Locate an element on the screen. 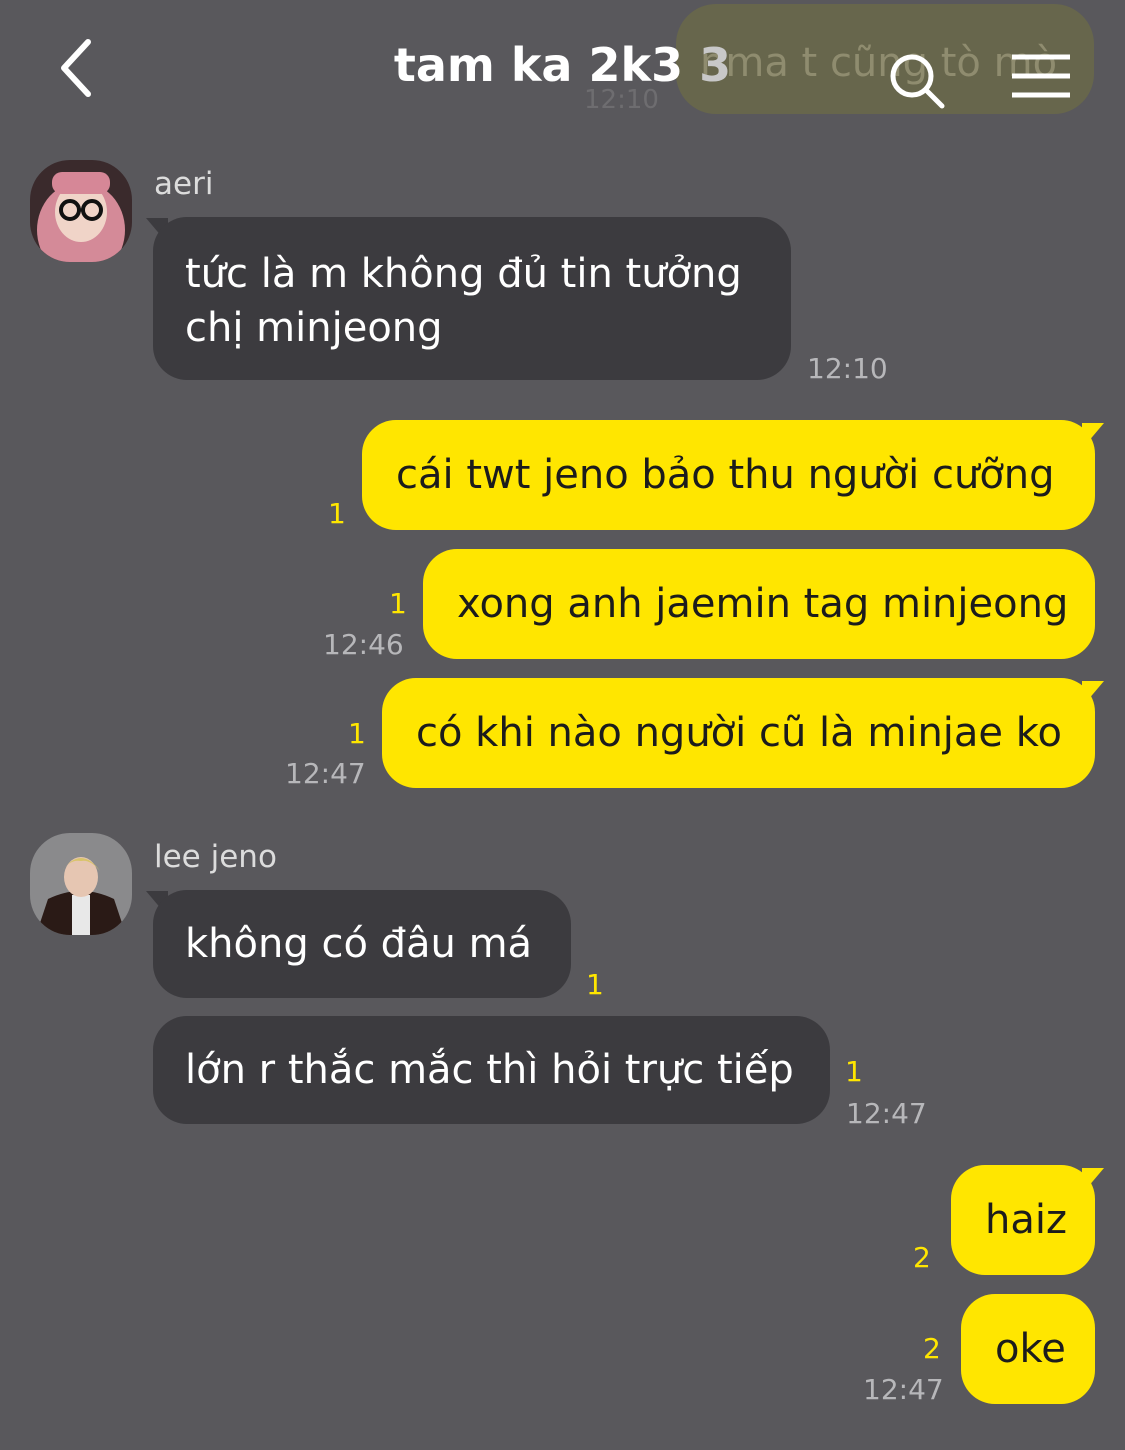 This screenshot has height=1450, width=1125. message-text: xong anh jaemin tag minjeong is located at coordinates (763, 604).